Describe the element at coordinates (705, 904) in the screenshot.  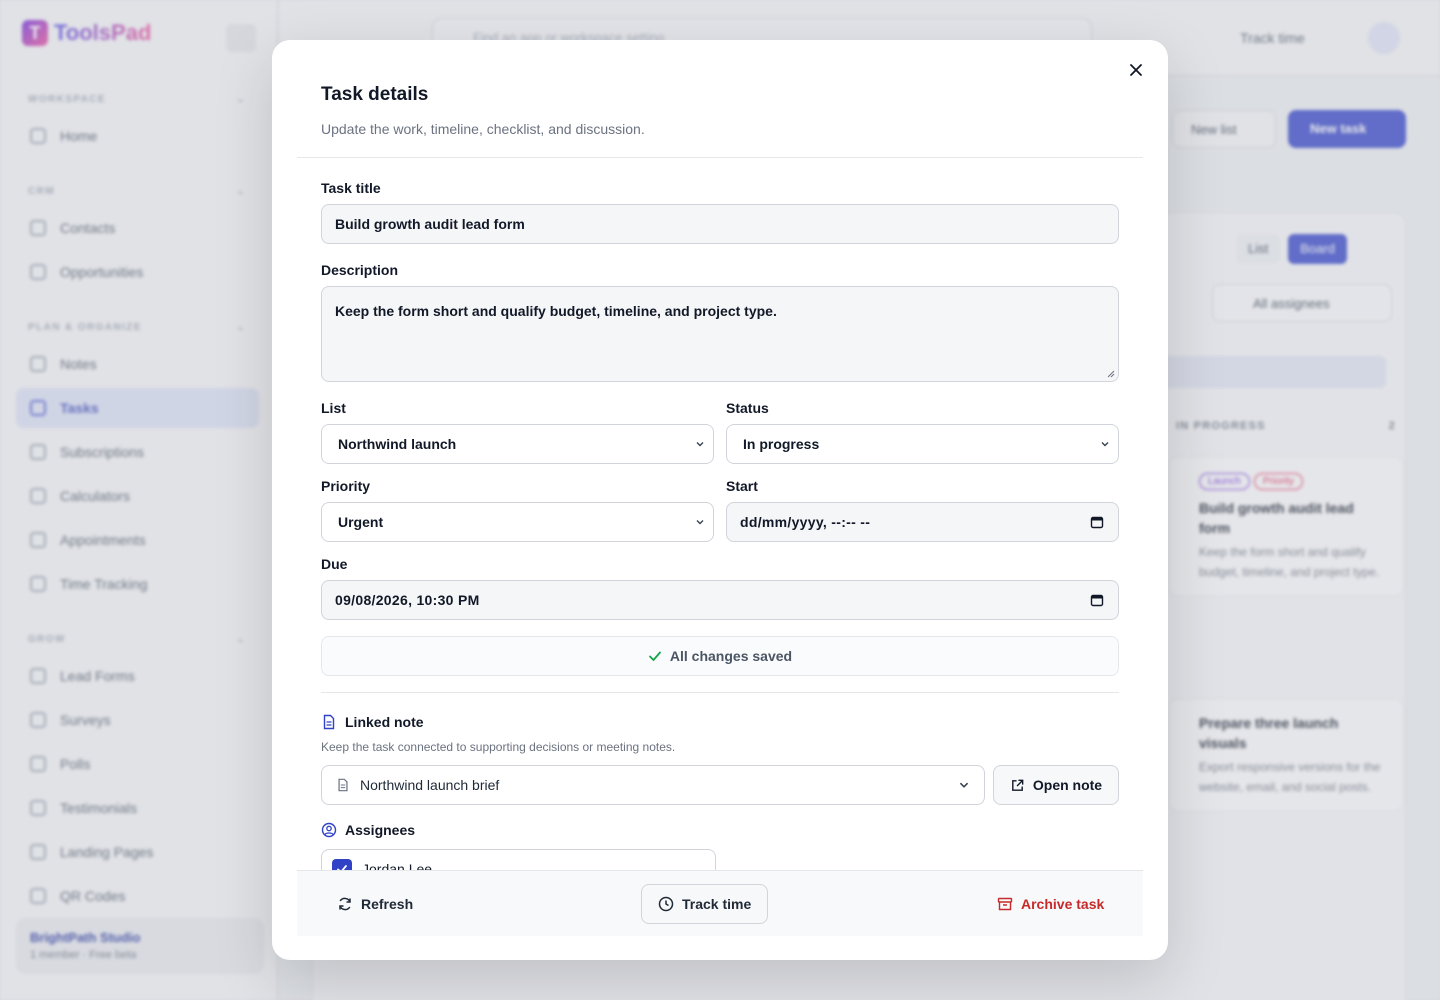
I see `track-time-button: Track time` at that location.